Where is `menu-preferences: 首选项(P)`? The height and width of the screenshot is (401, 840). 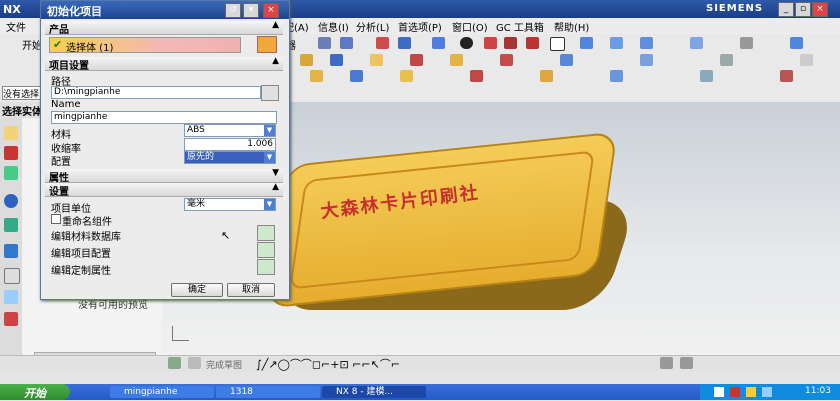
menu-preferences: 首选项(P) is located at coordinates (420, 26).